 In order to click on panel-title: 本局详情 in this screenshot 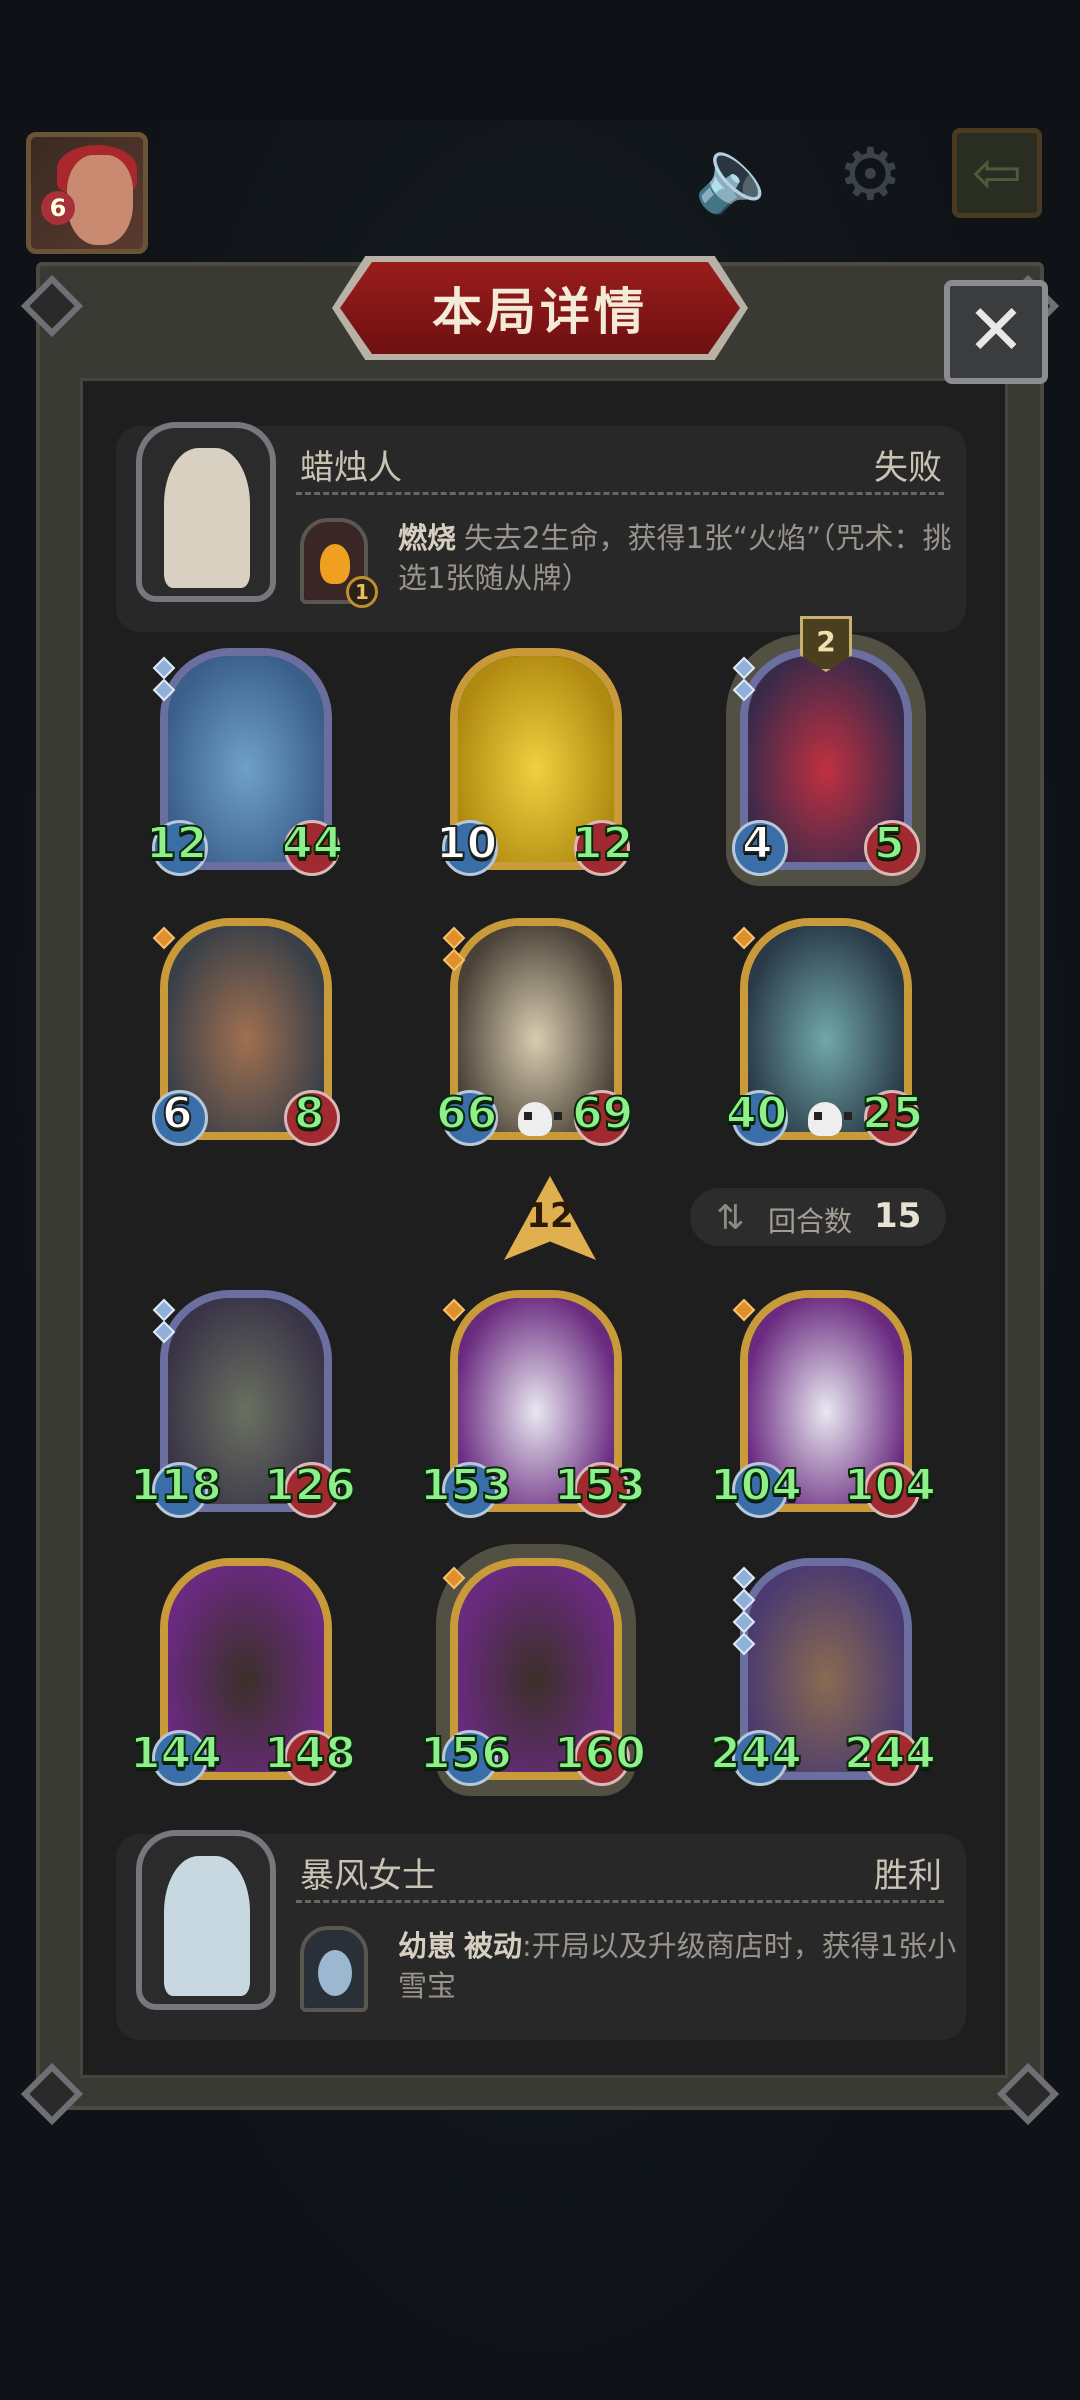, I will do `click(540, 312)`.